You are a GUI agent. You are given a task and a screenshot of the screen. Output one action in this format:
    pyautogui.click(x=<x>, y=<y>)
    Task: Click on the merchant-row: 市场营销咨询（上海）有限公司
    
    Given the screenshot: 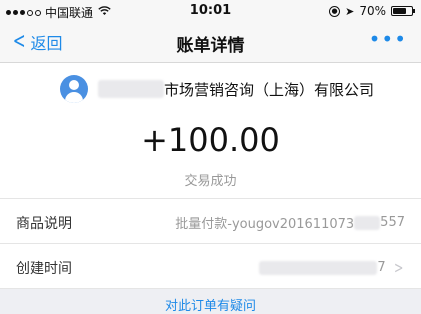 What is the action you would take?
    pyautogui.click(x=217, y=89)
    